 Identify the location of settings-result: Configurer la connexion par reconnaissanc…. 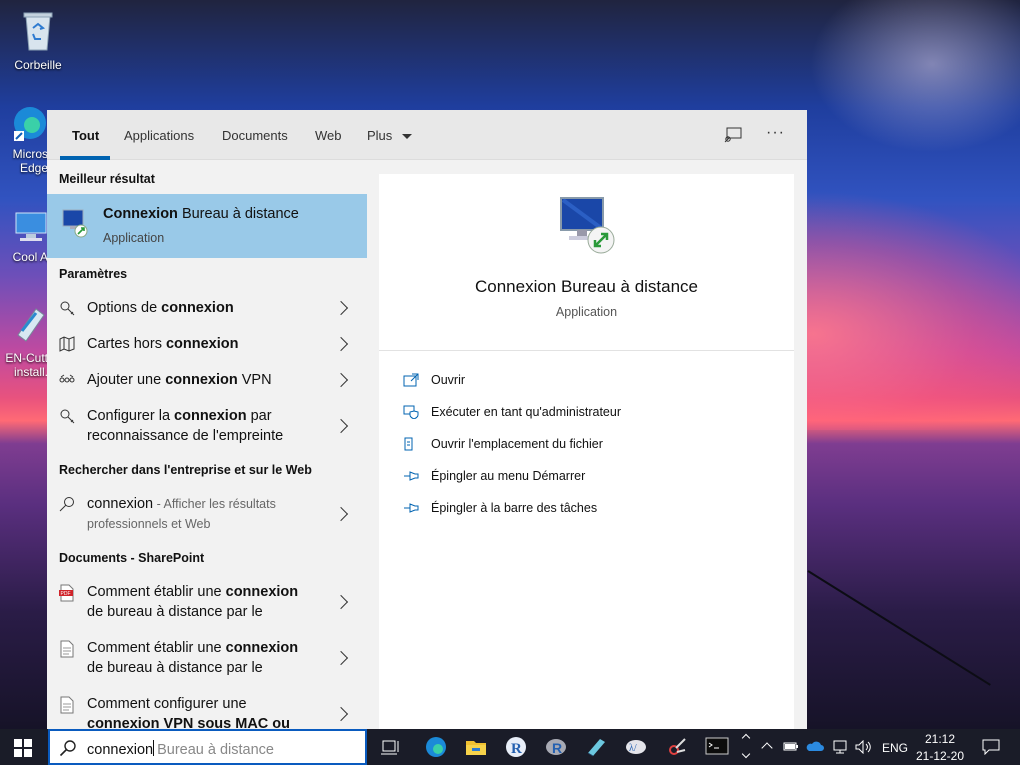
(207, 428).